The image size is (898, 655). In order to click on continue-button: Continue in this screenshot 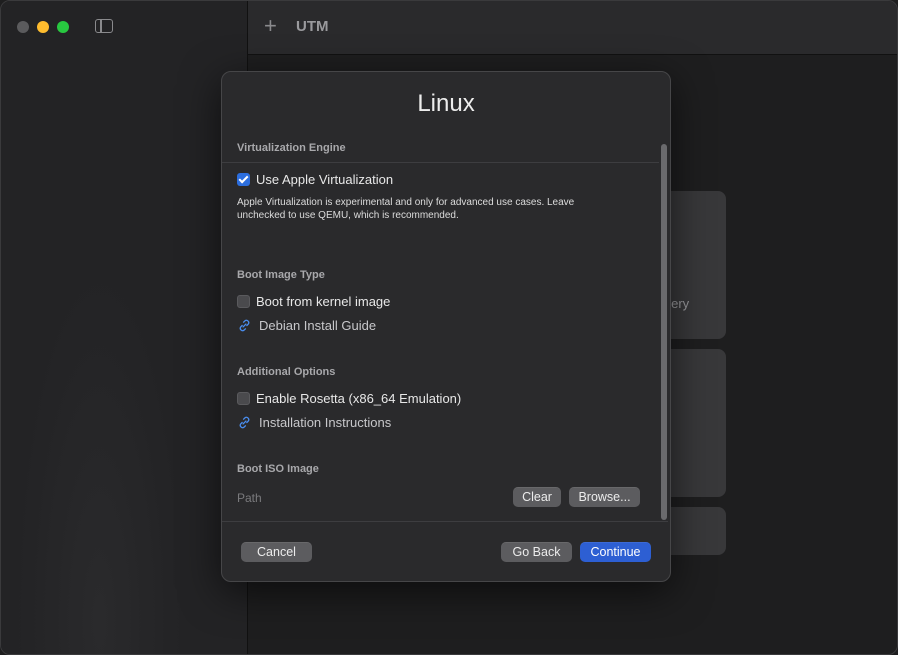, I will do `click(615, 552)`.